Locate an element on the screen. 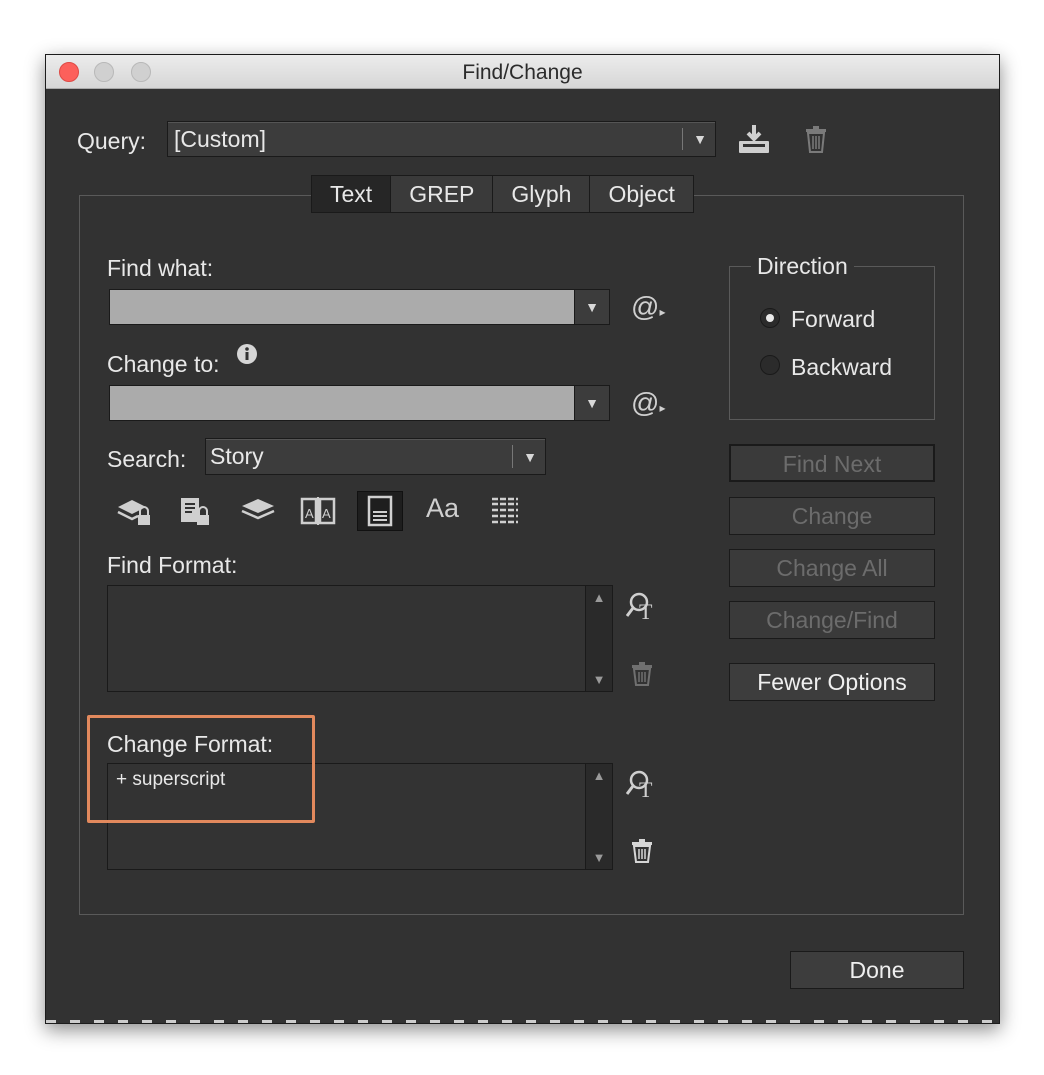  change-to-label: Change to: is located at coordinates (163, 364).